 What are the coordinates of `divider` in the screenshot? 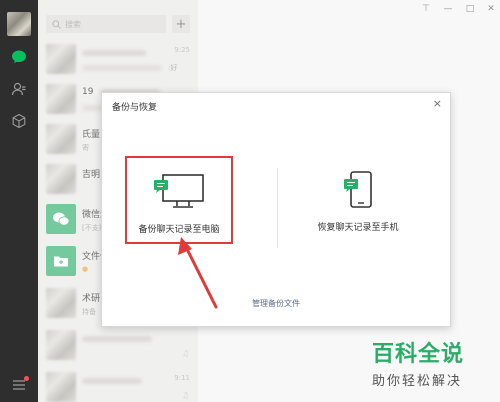 It's located at (277, 208).